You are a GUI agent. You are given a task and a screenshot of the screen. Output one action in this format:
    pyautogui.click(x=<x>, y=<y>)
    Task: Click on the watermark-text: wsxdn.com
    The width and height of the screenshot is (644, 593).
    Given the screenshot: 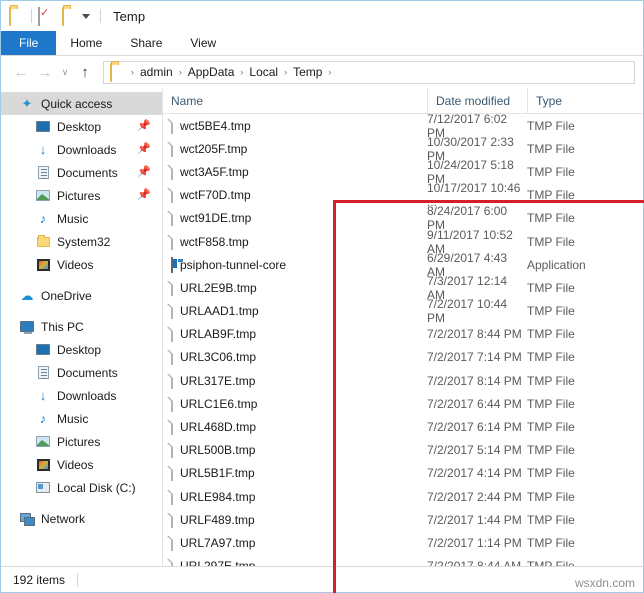 What is the action you would take?
    pyautogui.click(x=604, y=583)
    